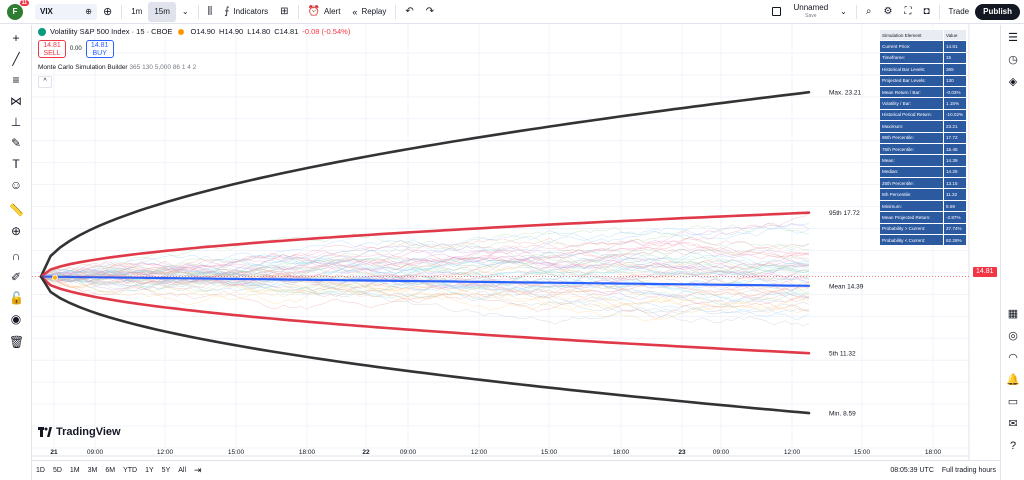 This screenshot has width=1024, height=480. What do you see at coordinates (16, 80) in the screenshot?
I see `fib-retracement-icon: ≡` at bounding box center [16, 80].